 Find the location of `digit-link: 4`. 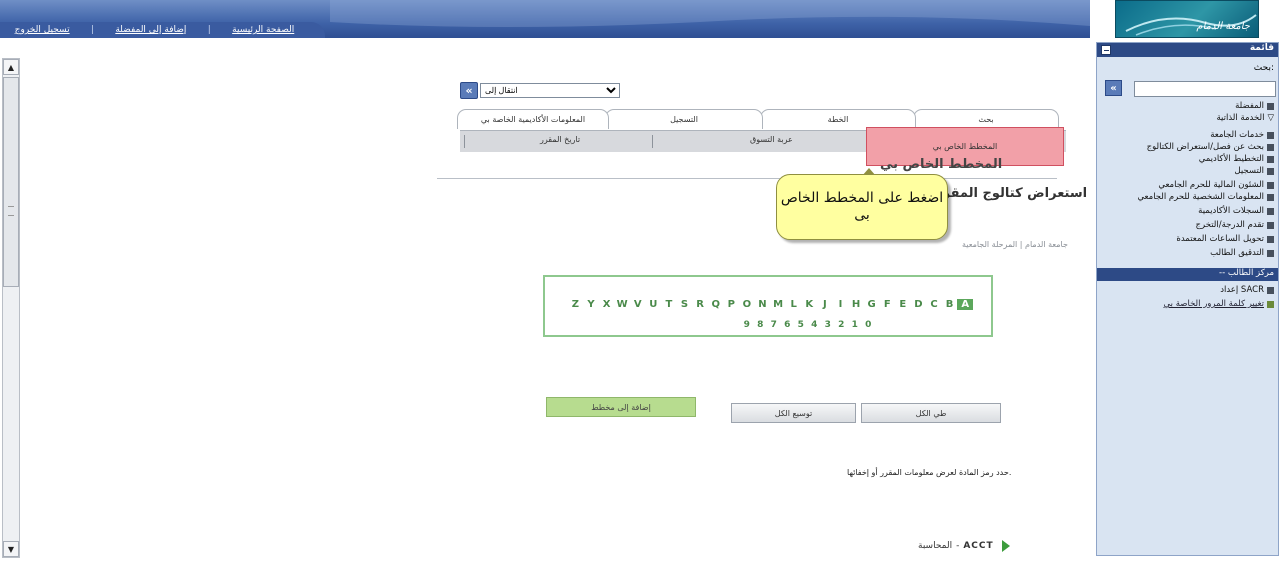

digit-link: 4 is located at coordinates (815, 325).